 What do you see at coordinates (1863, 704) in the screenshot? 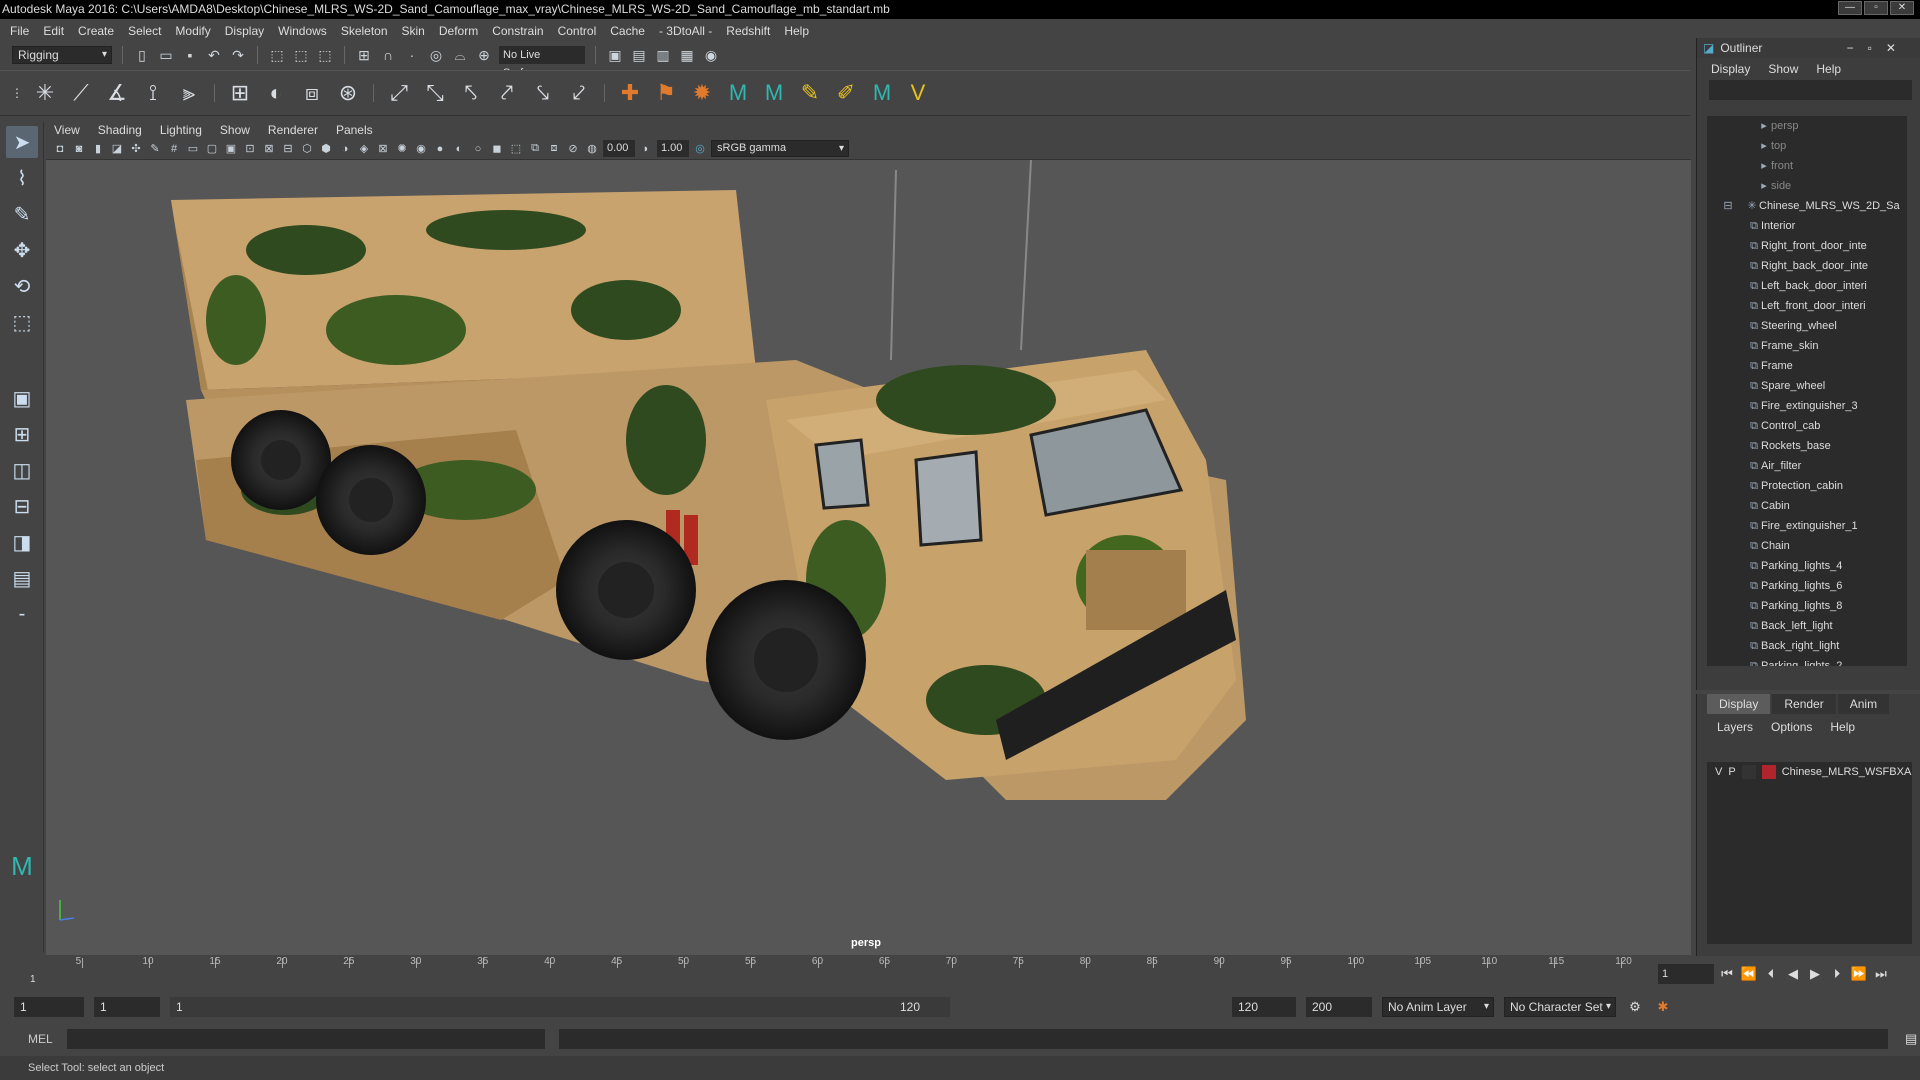
I see `tab-anim: Anim` at bounding box center [1863, 704].